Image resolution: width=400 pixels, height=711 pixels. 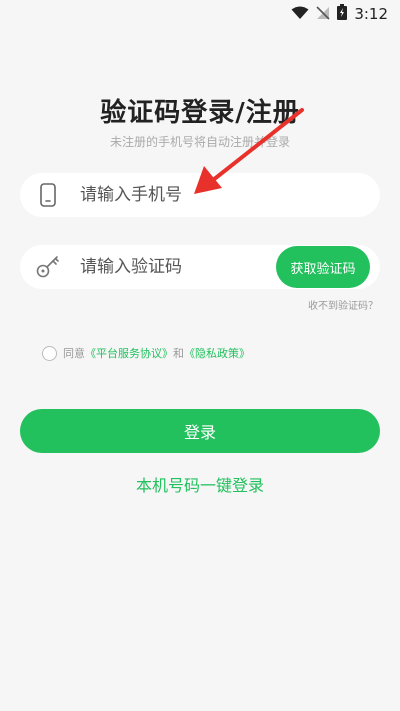 I want to click on no-signal-icon, so click(x=323, y=14).